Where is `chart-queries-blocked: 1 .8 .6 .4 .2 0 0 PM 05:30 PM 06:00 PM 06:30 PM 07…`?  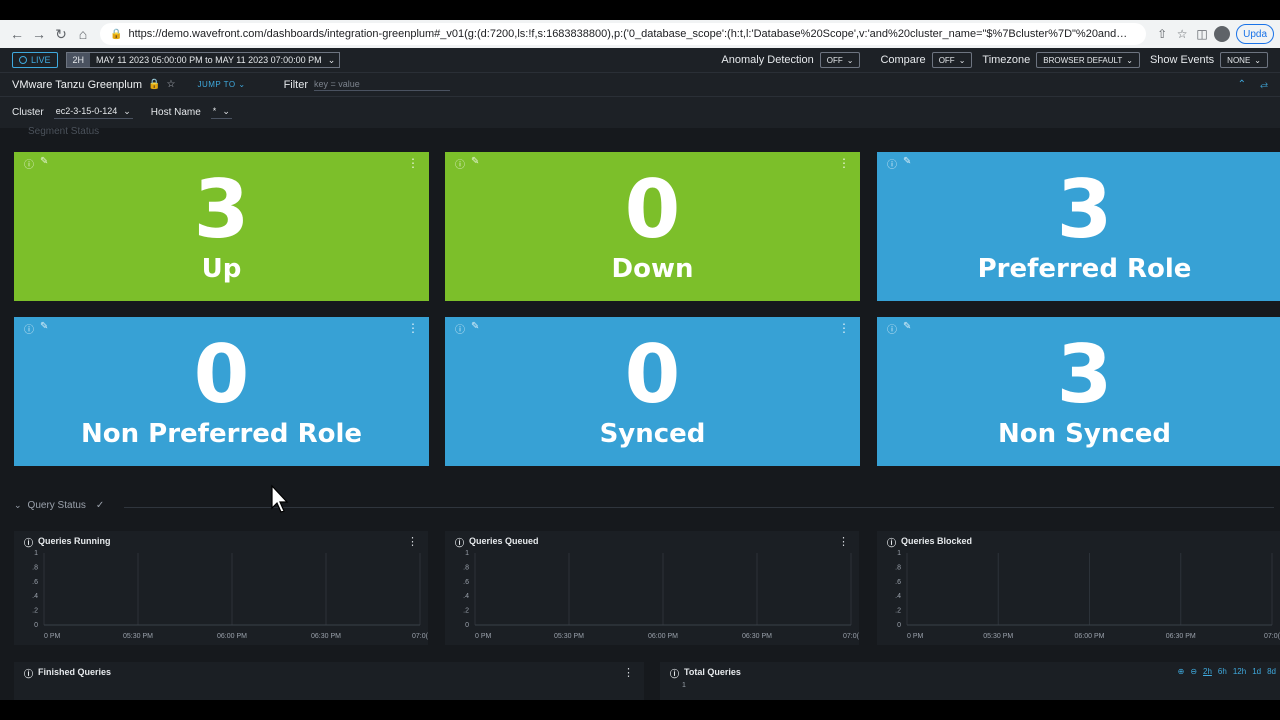
chart-queries-blocked: 1 .8 .6 .4 .2 0 0 PM 05:30 PM 06:00 PM 06:30 PM 07… is located at coordinates (1078, 588).